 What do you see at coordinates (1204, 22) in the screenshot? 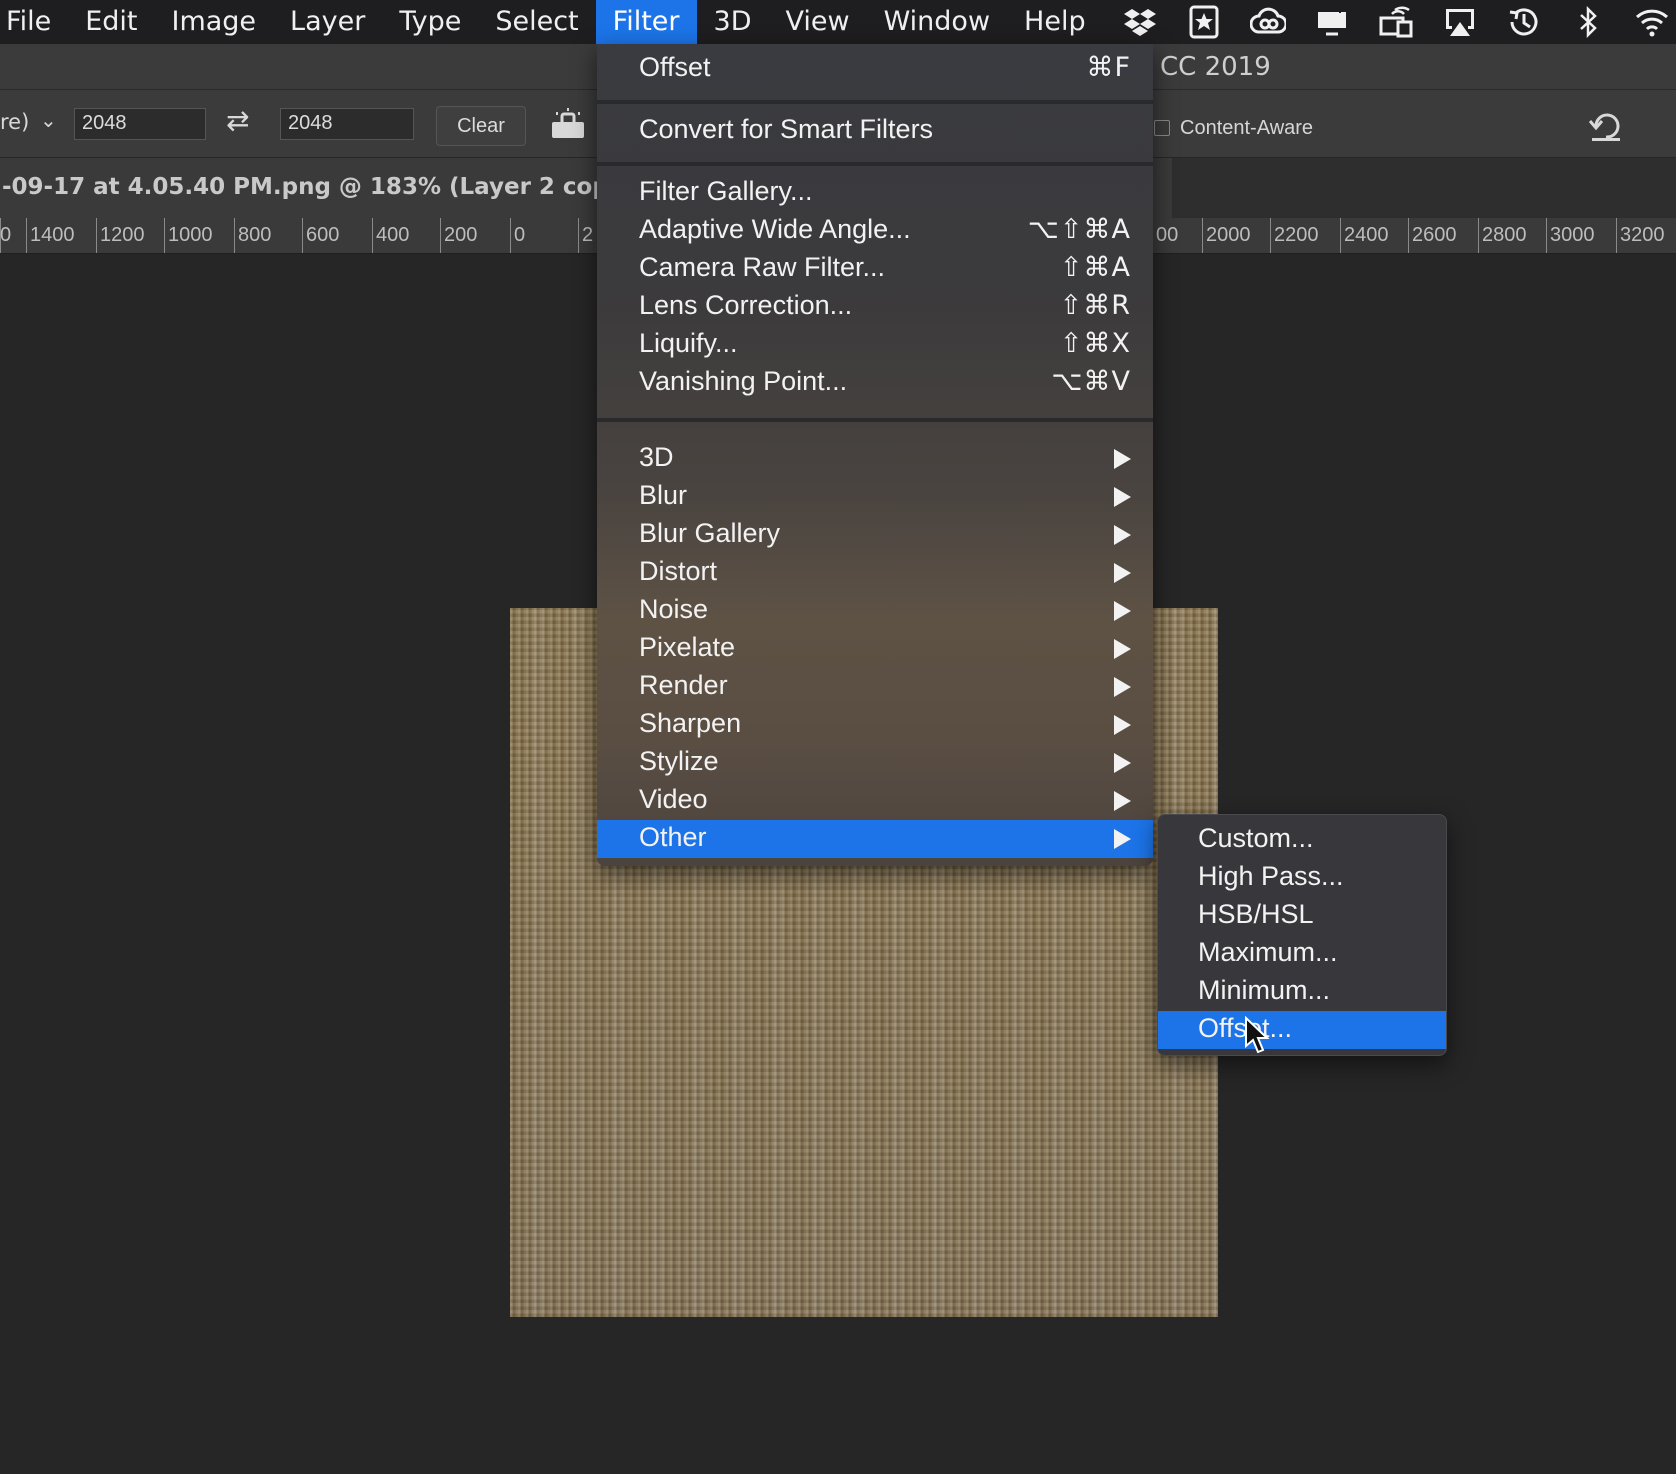
I see `bookmark-star-icon` at bounding box center [1204, 22].